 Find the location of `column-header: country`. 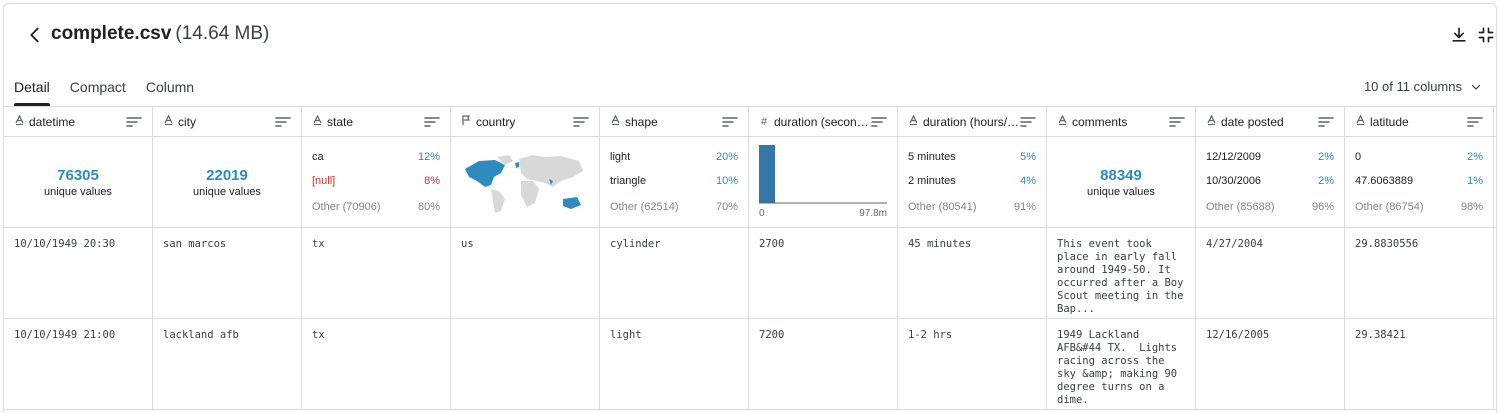

column-header: country is located at coordinates (525, 121).